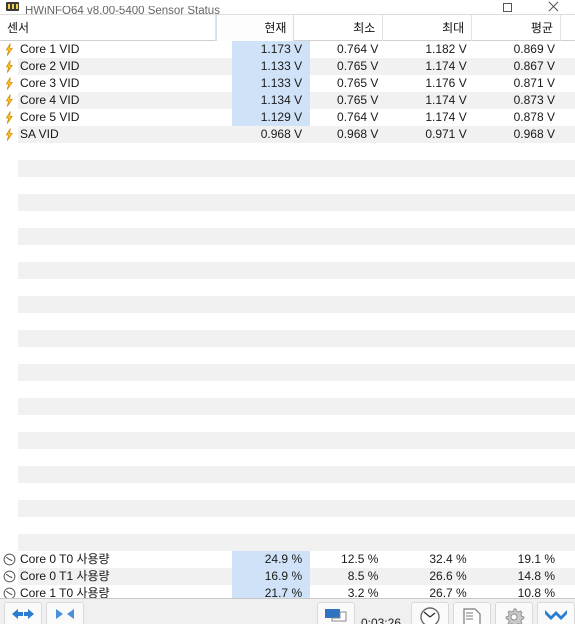  Describe the element at coordinates (23, 613) in the screenshot. I see `sensor-back-forward-button` at that location.